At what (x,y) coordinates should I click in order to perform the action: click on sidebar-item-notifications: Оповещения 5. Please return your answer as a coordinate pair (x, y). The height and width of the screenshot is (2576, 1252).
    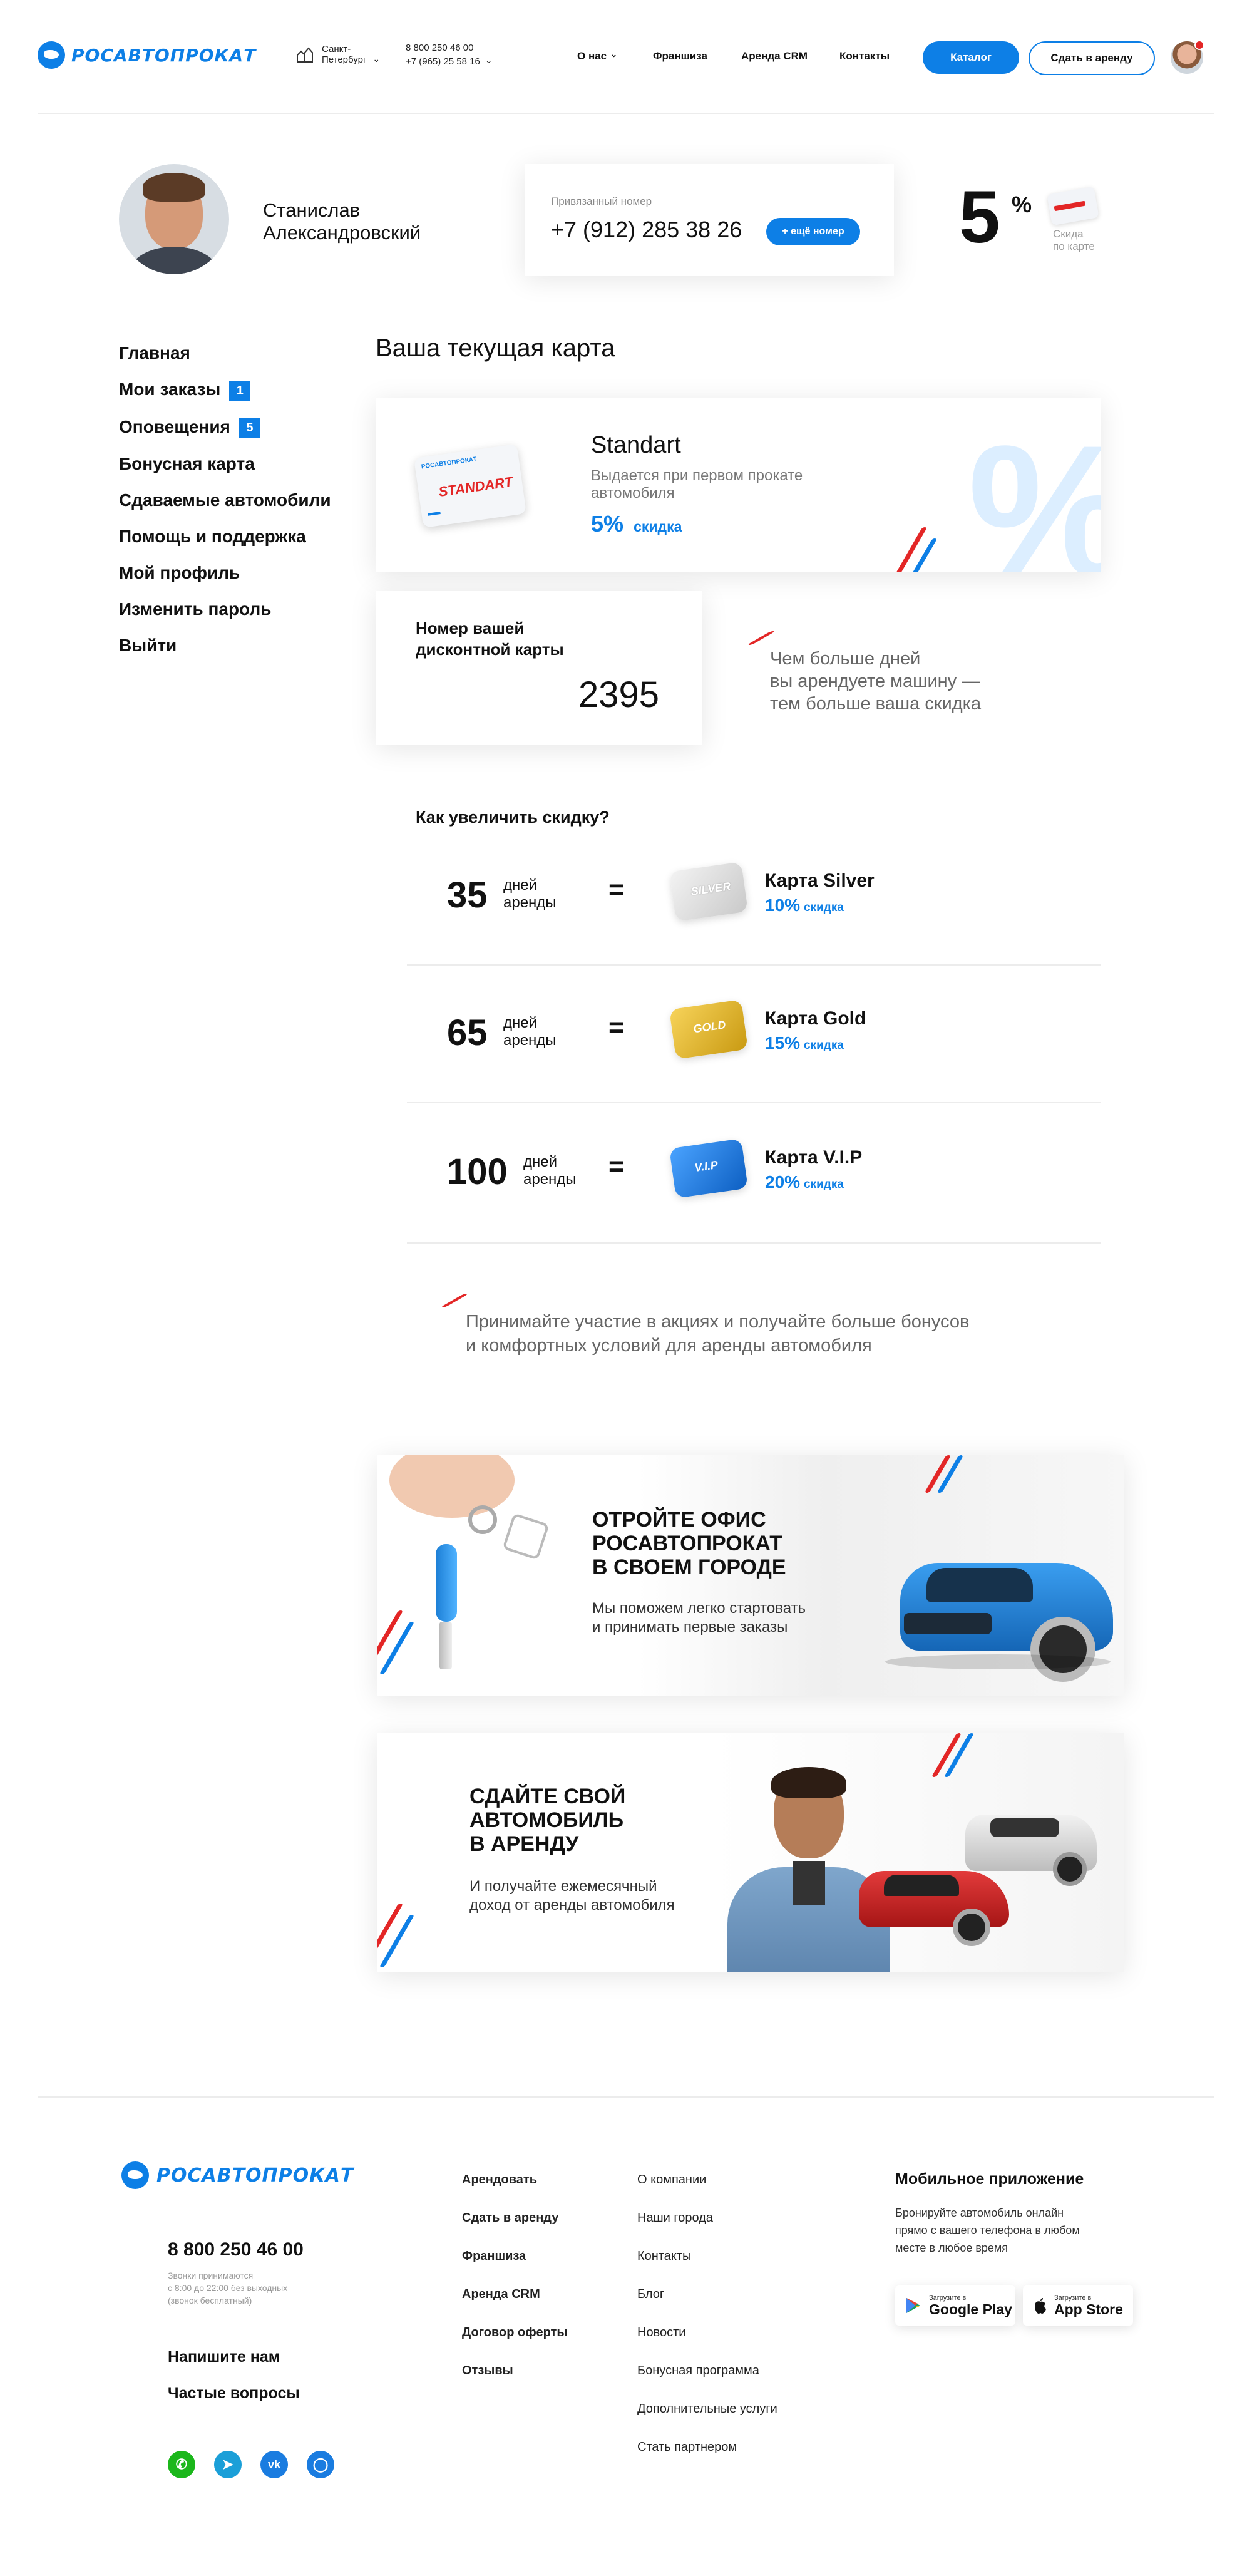
    Looking at the image, I should click on (225, 427).